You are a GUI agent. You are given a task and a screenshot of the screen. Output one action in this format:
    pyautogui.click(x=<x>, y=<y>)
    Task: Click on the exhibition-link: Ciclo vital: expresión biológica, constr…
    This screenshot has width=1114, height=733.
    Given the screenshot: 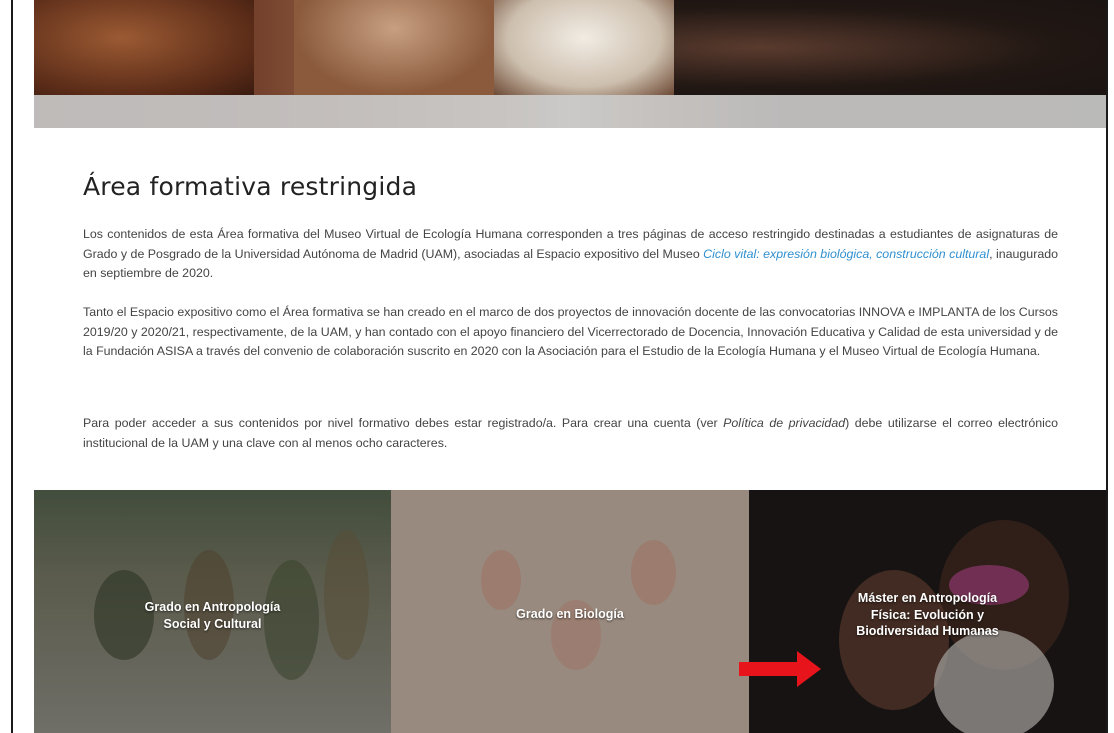 What is the action you would take?
    pyautogui.click(x=846, y=254)
    